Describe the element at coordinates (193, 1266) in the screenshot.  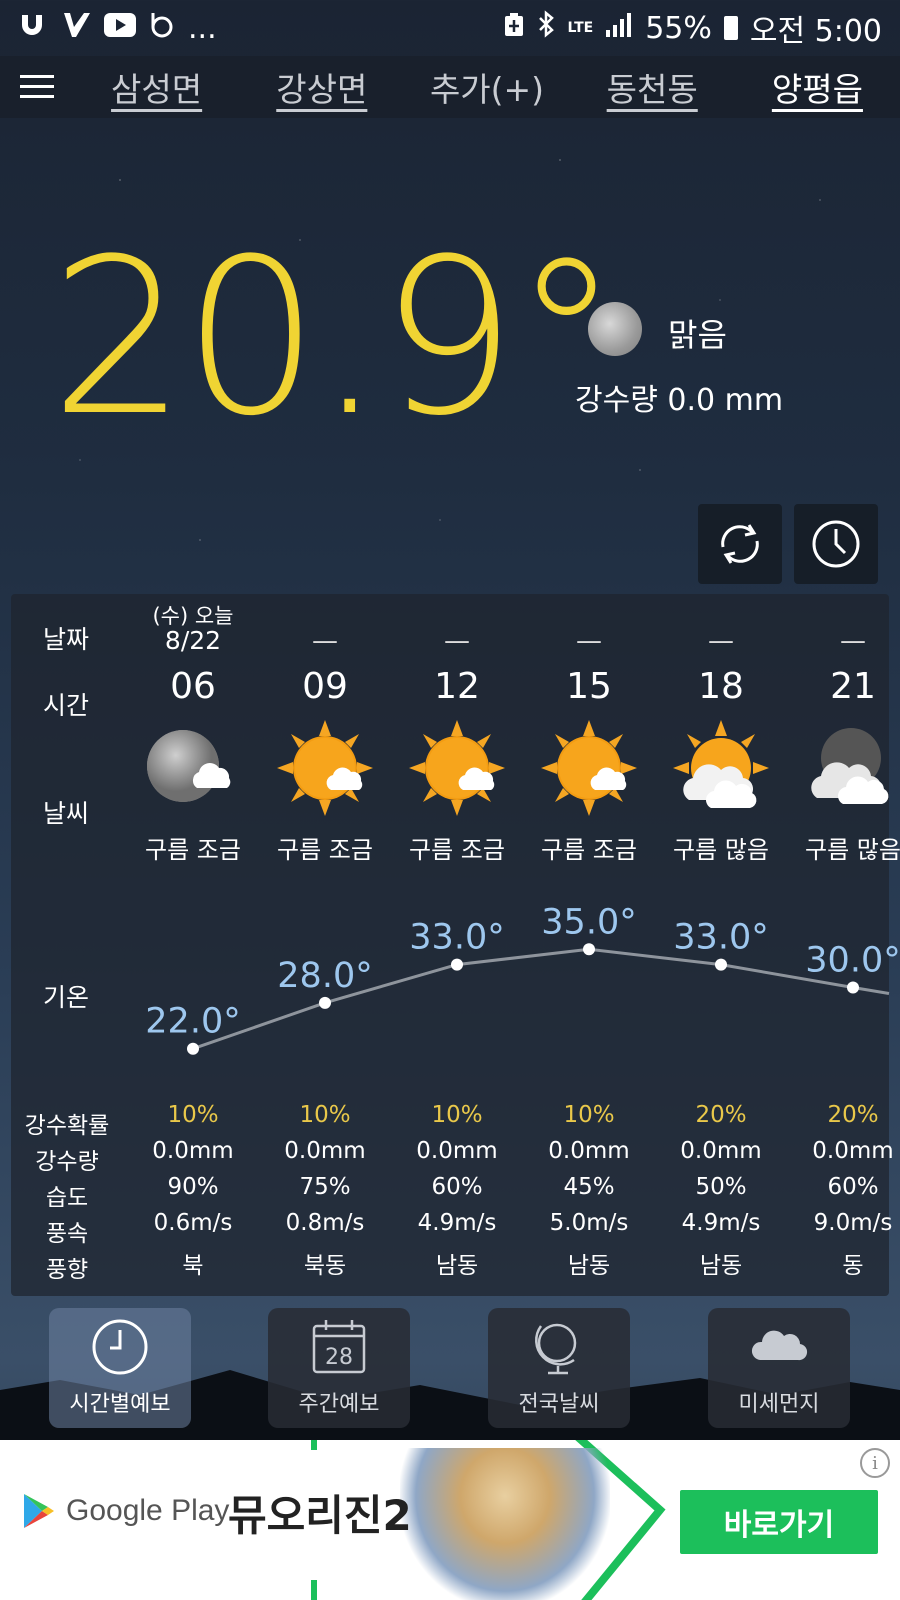
I see `forecast-wind-dir-text: 북` at that location.